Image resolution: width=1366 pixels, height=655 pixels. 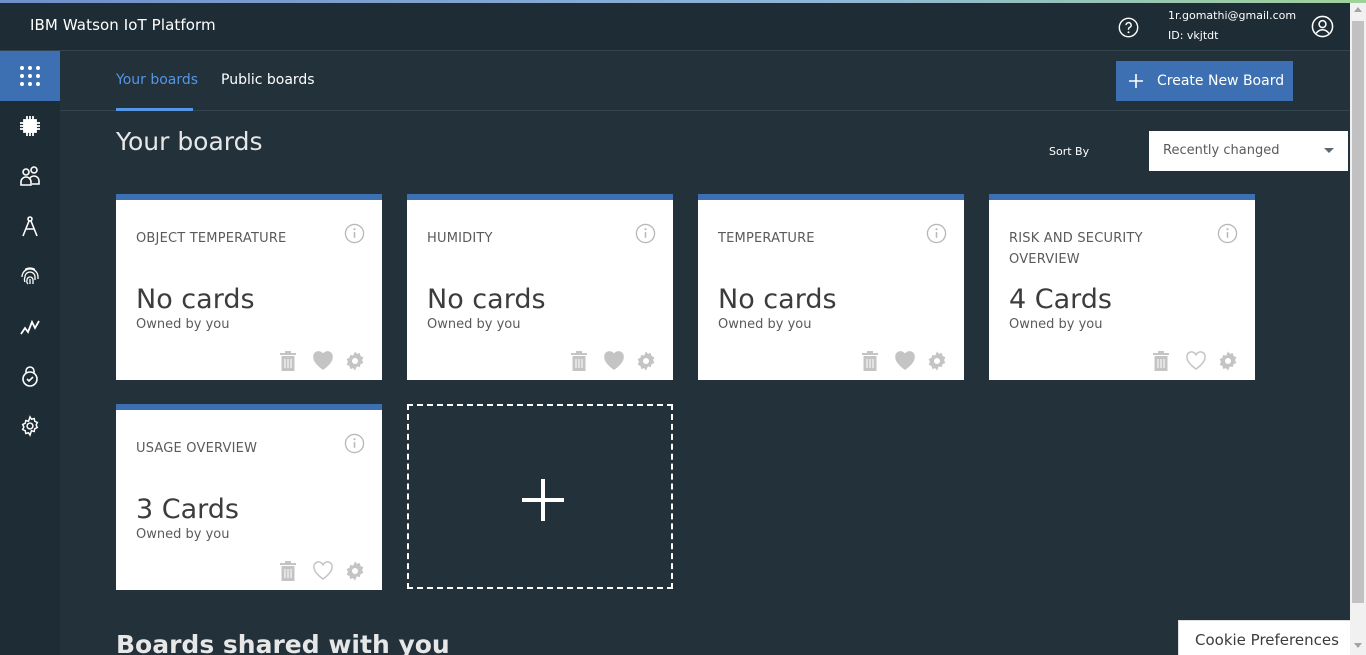 I want to click on grid-apps-icon, so click(x=30, y=76).